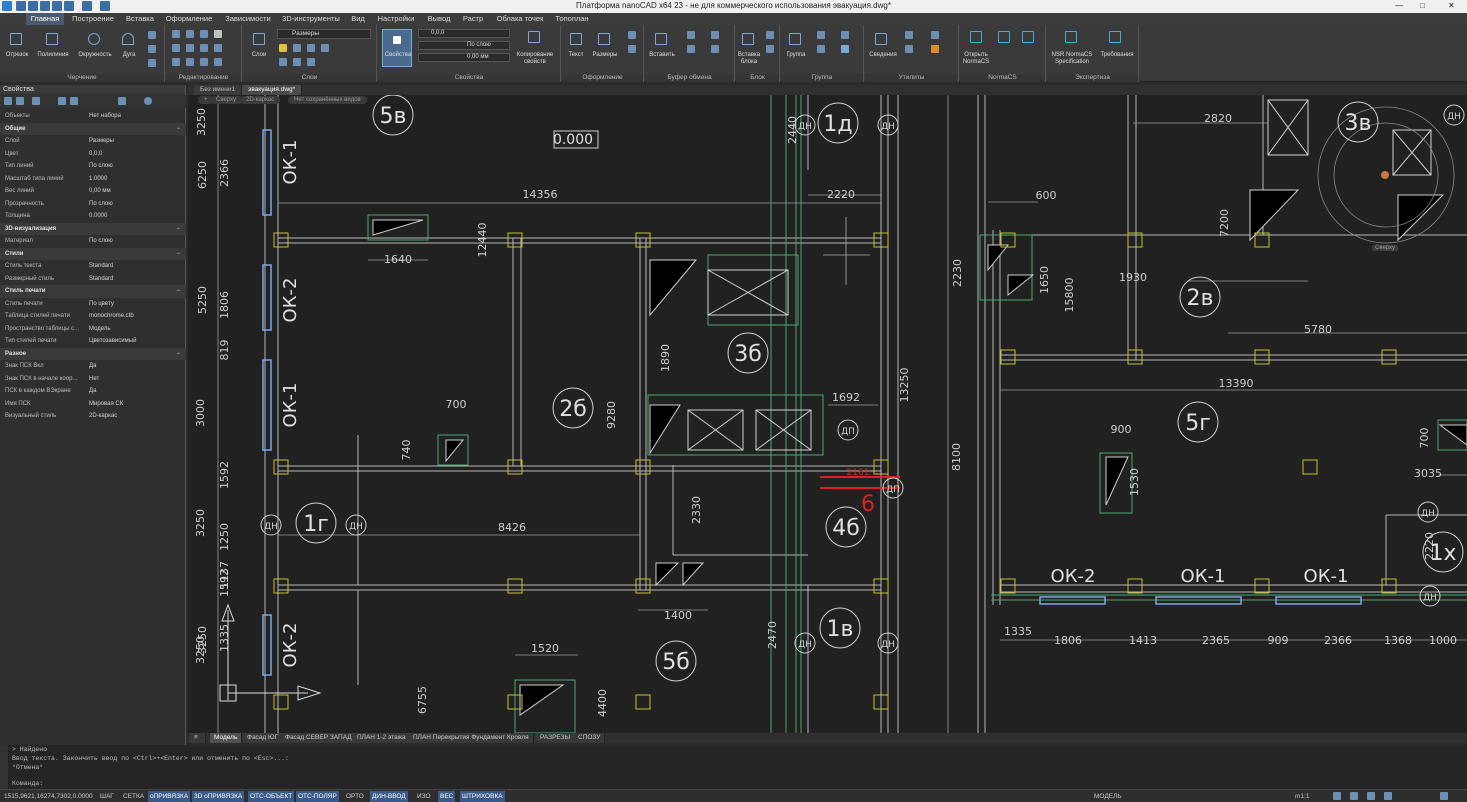 Image resolution: width=1467 pixels, height=802 pixels. What do you see at coordinates (136, 391) in the screenshot?
I see `prop-value: Да` at bounding box center [136, 391].